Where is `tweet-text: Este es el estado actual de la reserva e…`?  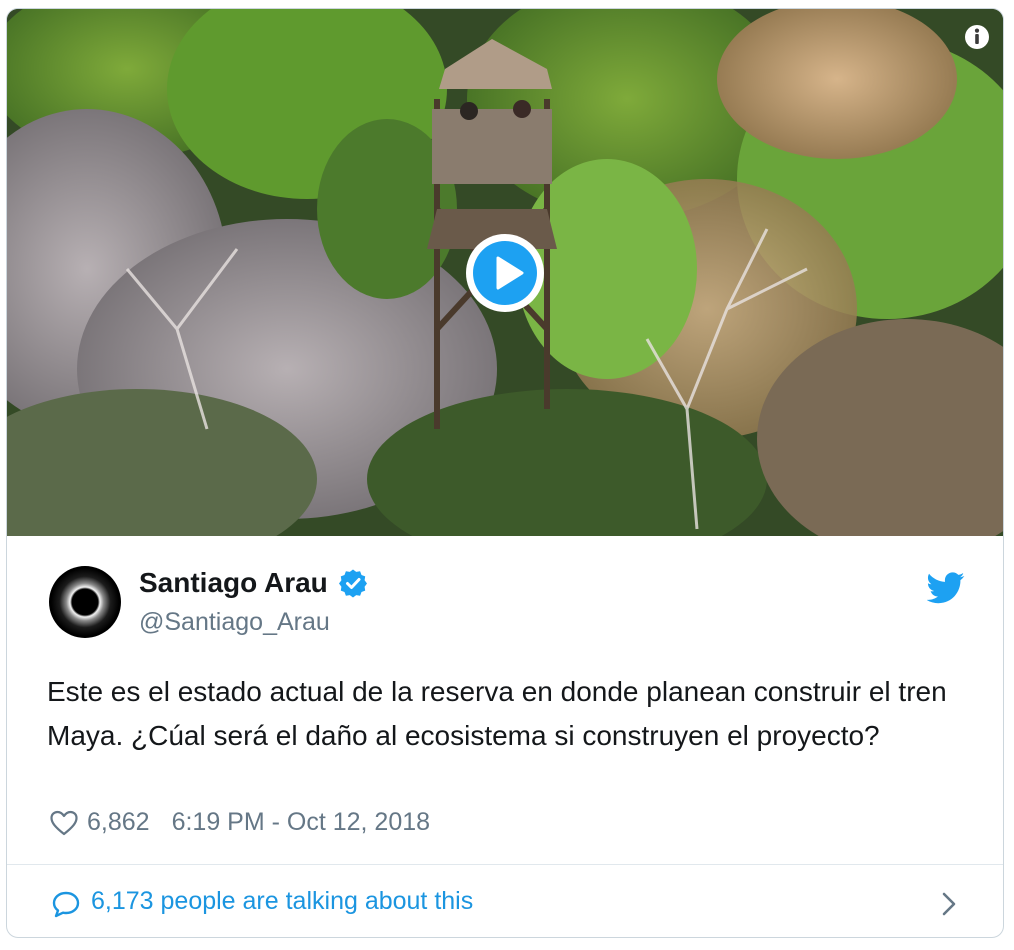
tweet-text: Este es el estado actual de la reserva e… is located at coordinates (497, 713).